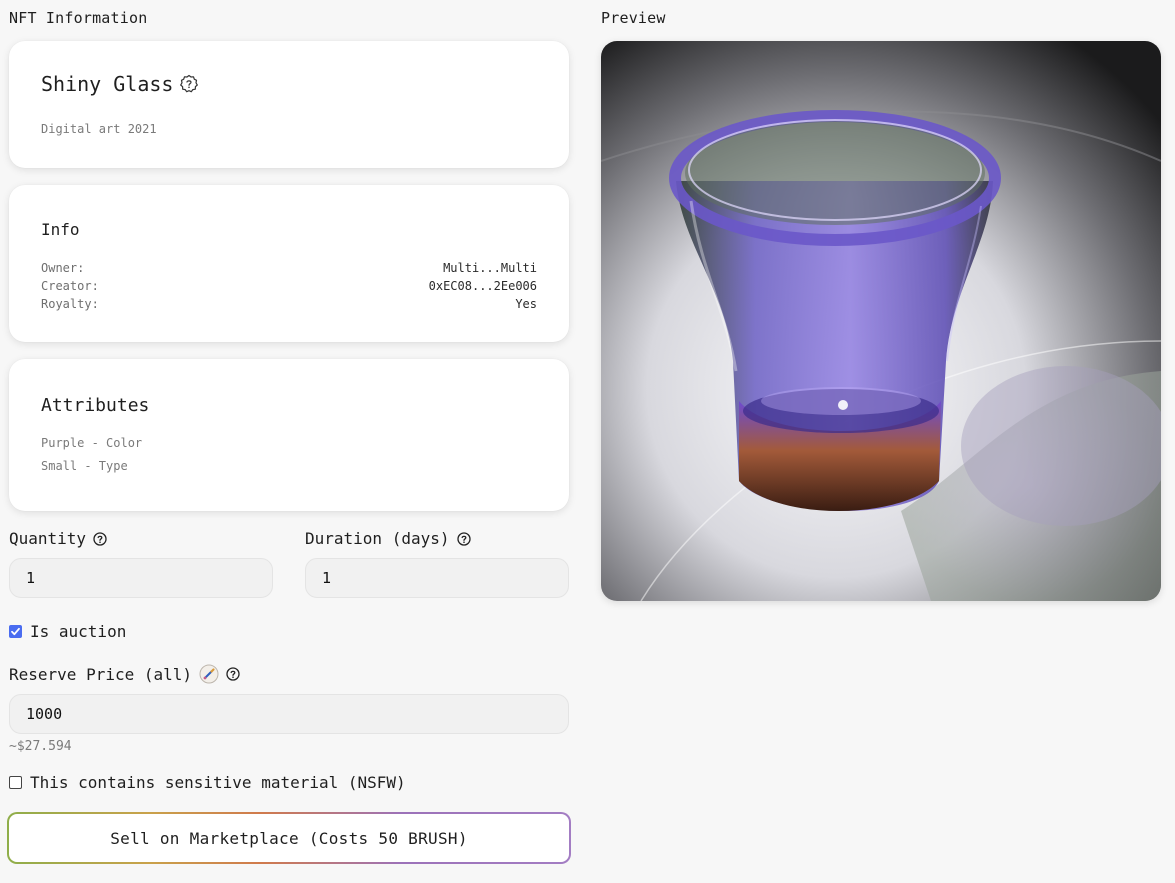 The width and height of the screenshot is (1175, 883). What do you see at coordinates (92, 443) in the screenshot?
I see `attribute-item: Purple - Color` at bounding box center [92, 443].